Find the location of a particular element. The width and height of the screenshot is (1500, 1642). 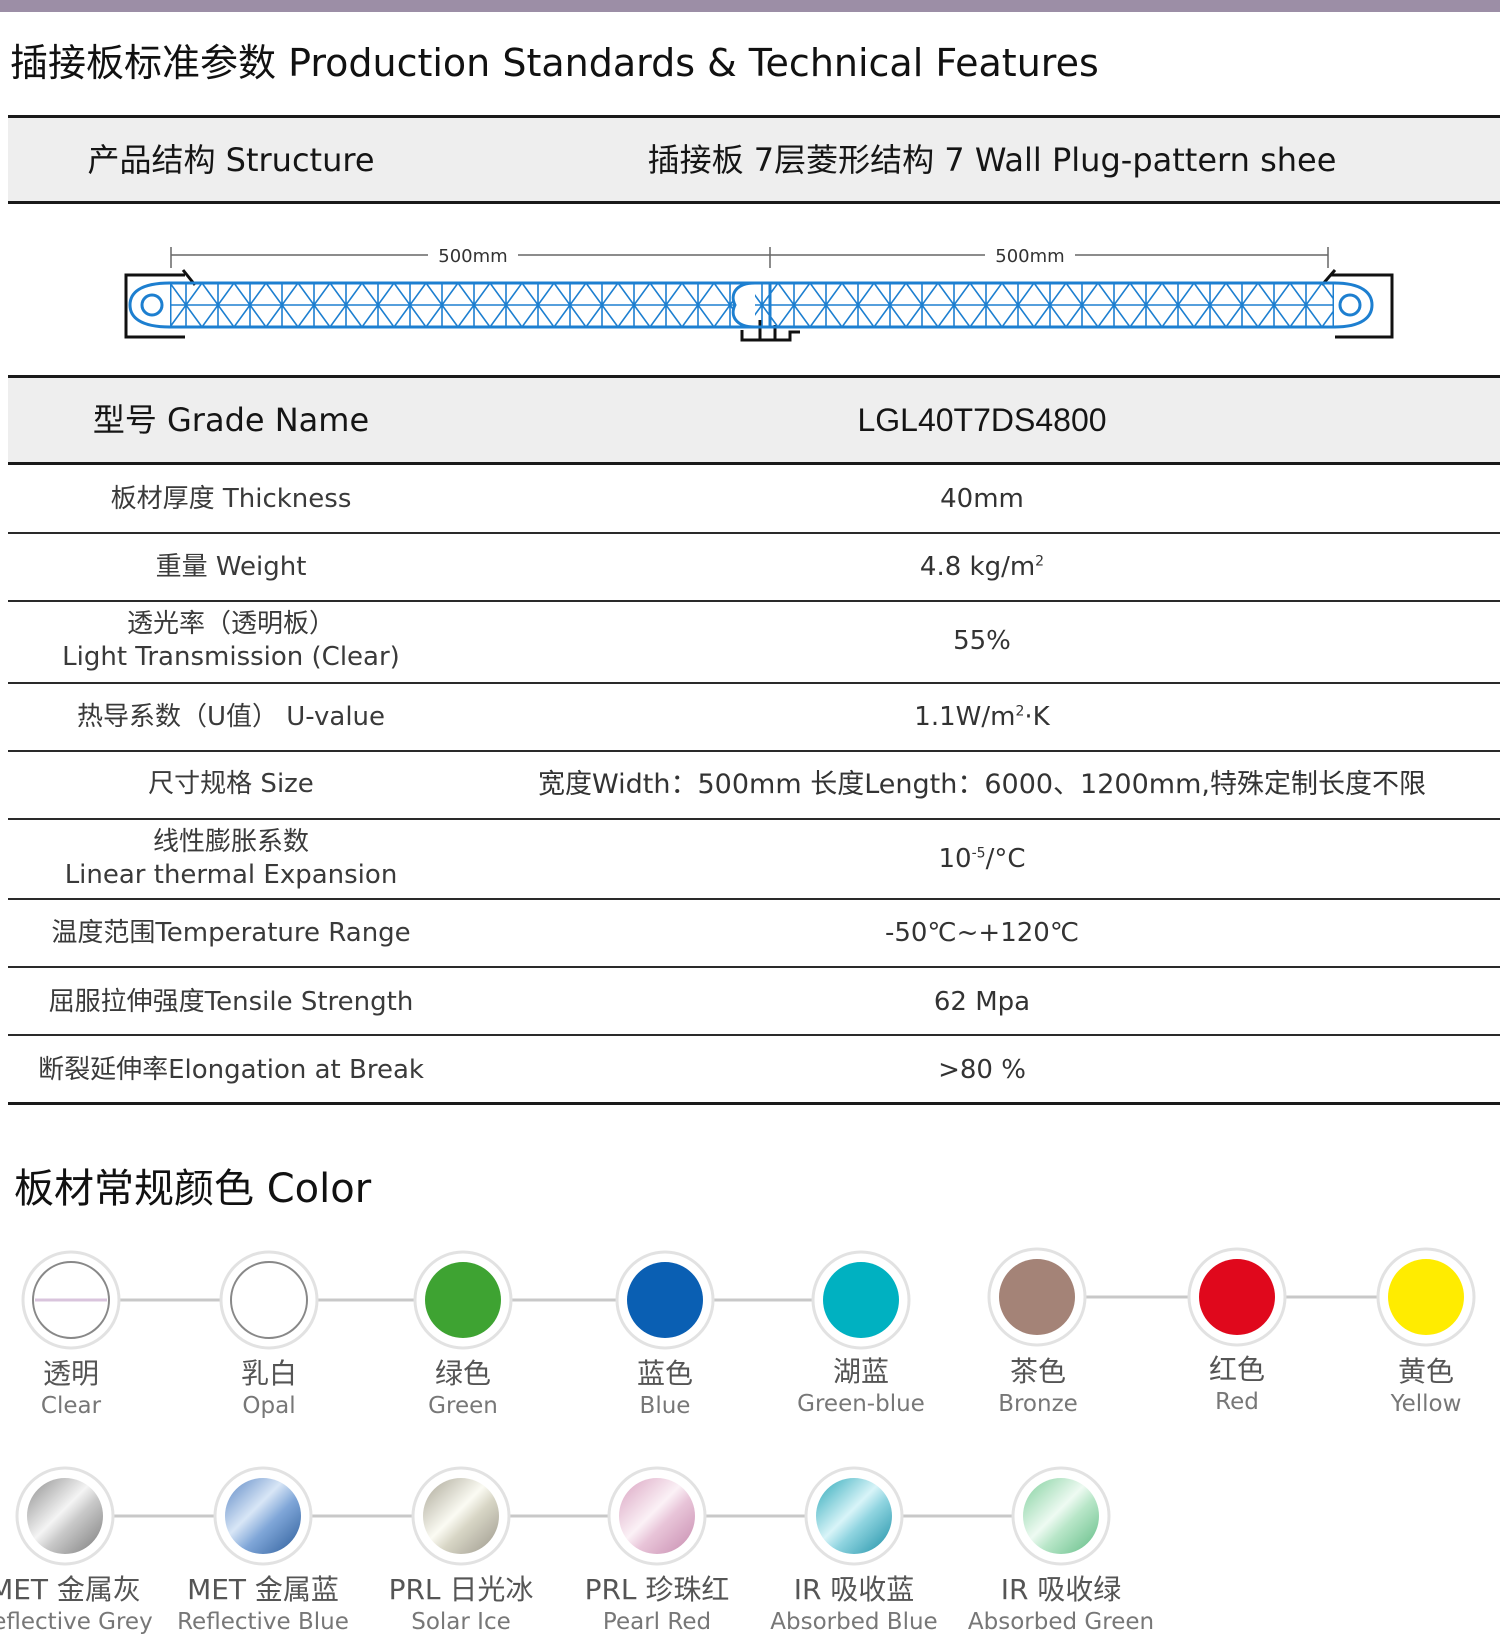

swatch-yellow is located at coordinates (1426, 1297).